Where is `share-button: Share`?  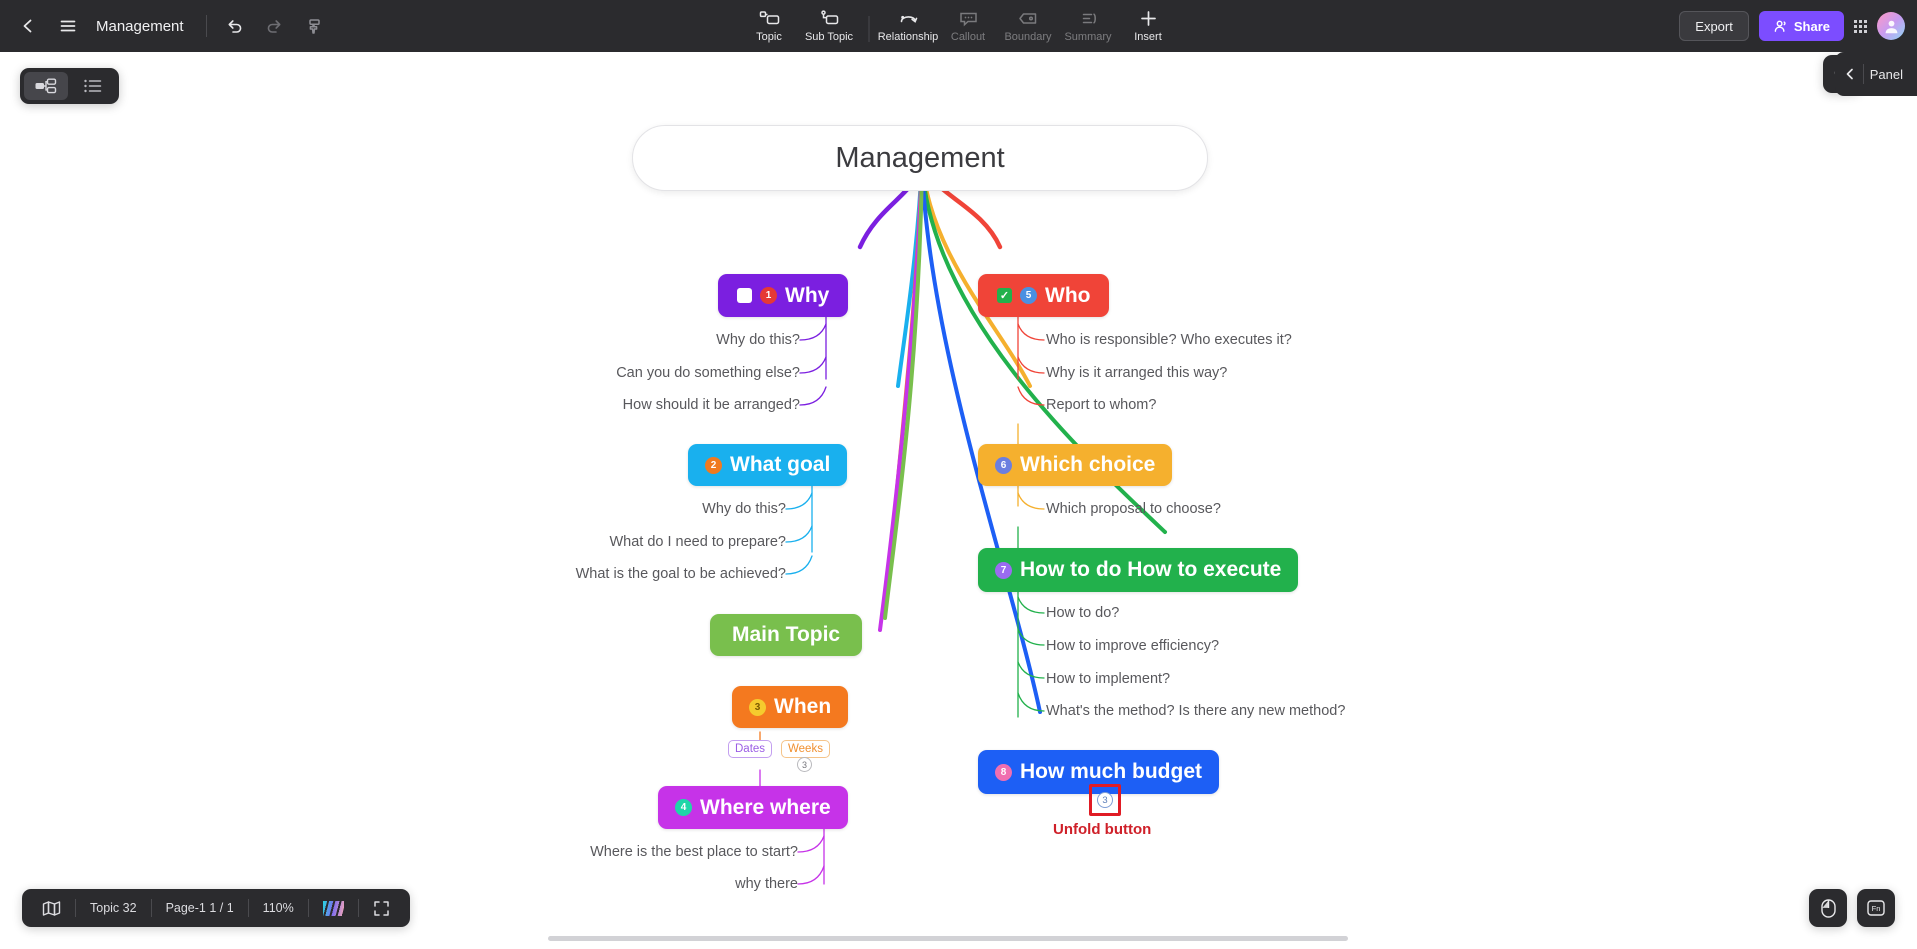 share-button: Share is located at coordinates (1801, 26).